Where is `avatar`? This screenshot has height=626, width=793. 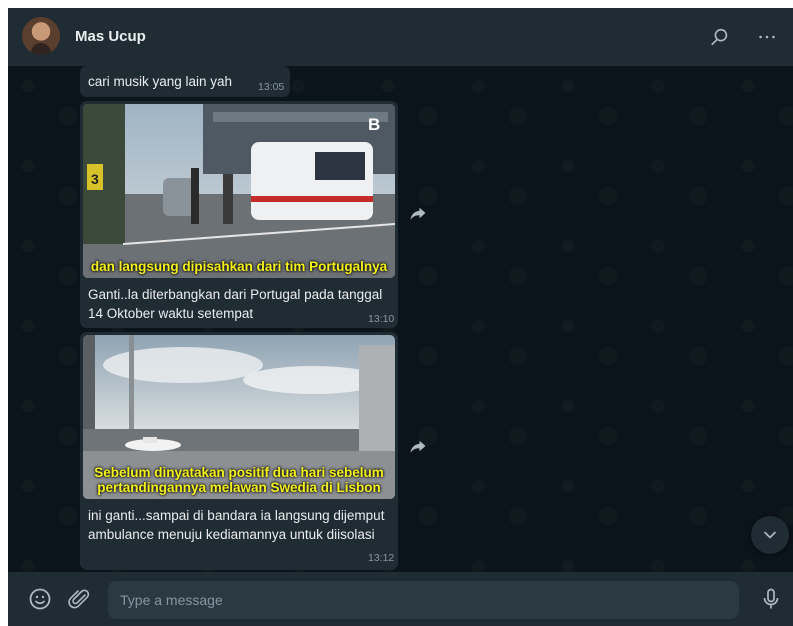 avatar is located at coordinates (41, 36).